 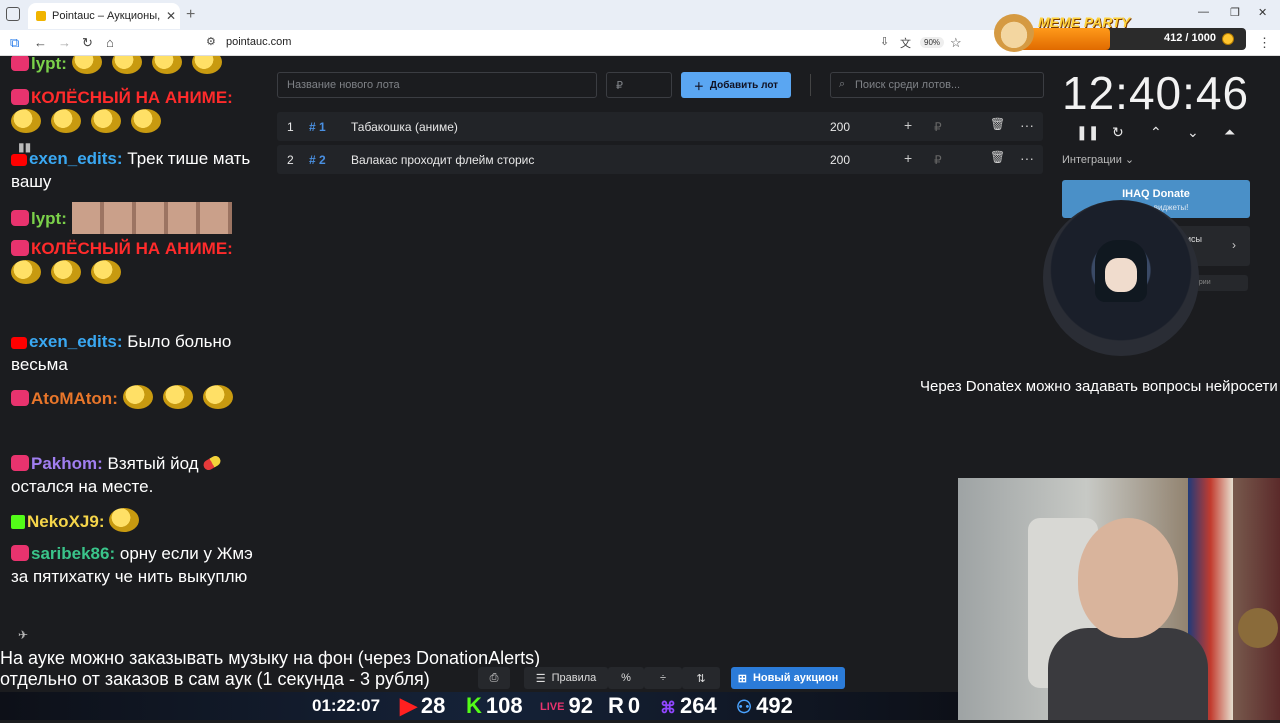 What do you see at coordinates (23, 635) in the screenshot?
I see `telegram-icon: ✈` at bounding box center [23, 635].